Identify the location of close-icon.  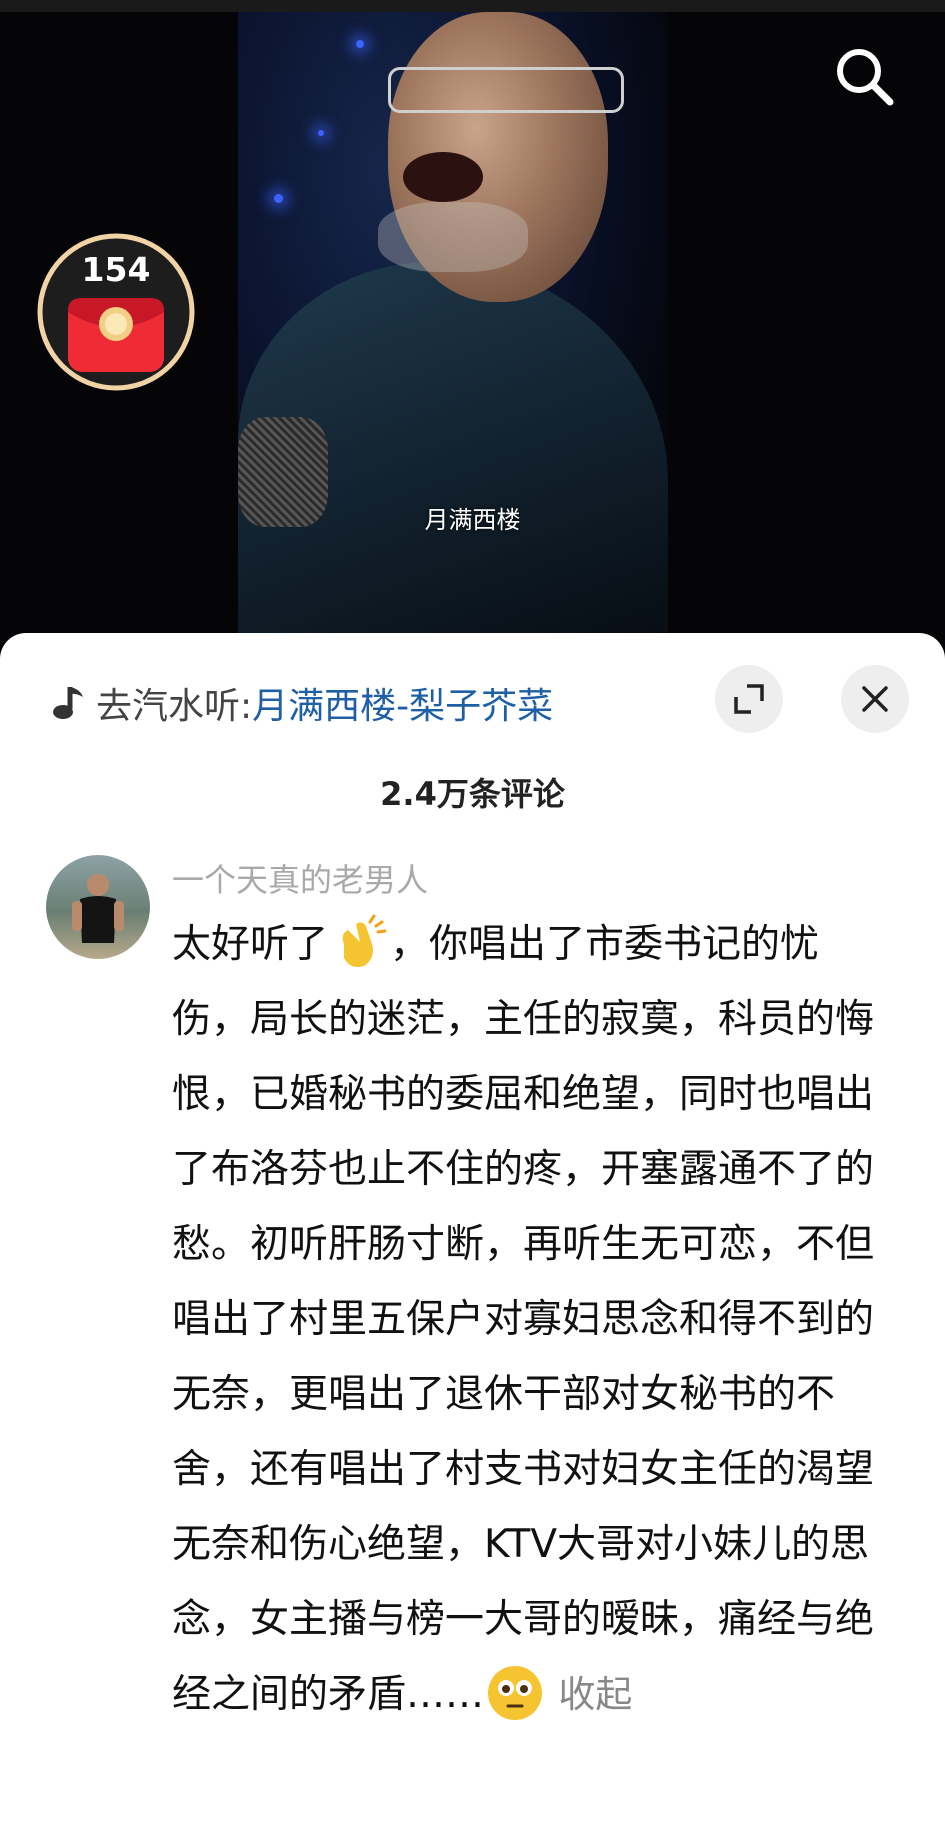
(875, 699).